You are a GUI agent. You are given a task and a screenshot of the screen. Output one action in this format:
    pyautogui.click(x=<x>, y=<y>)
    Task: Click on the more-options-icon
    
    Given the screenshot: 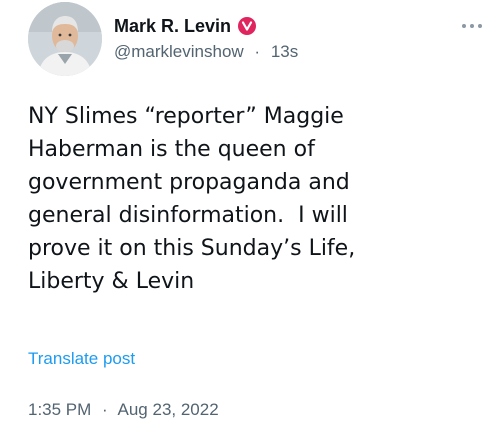 What is the action you would take?
    pyautogui.click(x=472, y=26)
    